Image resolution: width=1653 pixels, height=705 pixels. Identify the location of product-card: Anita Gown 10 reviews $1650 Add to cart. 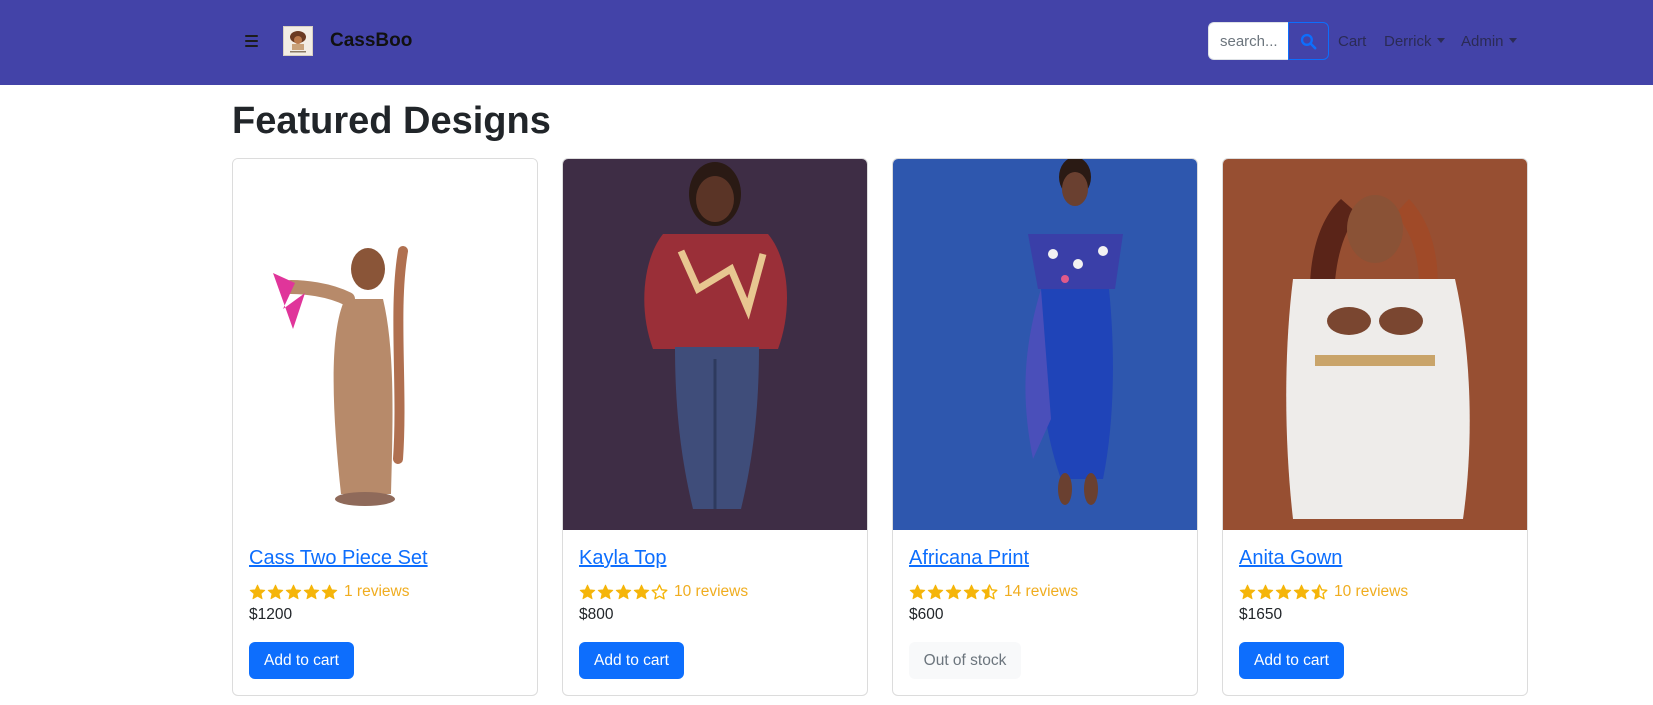
(1375, 427).